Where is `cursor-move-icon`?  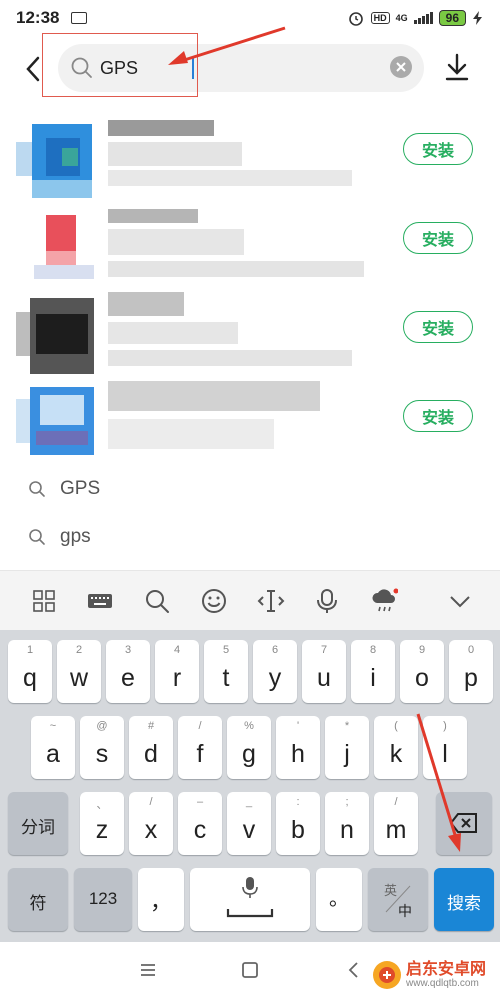
cursor-move-icon is located at coordinates (271, 601).